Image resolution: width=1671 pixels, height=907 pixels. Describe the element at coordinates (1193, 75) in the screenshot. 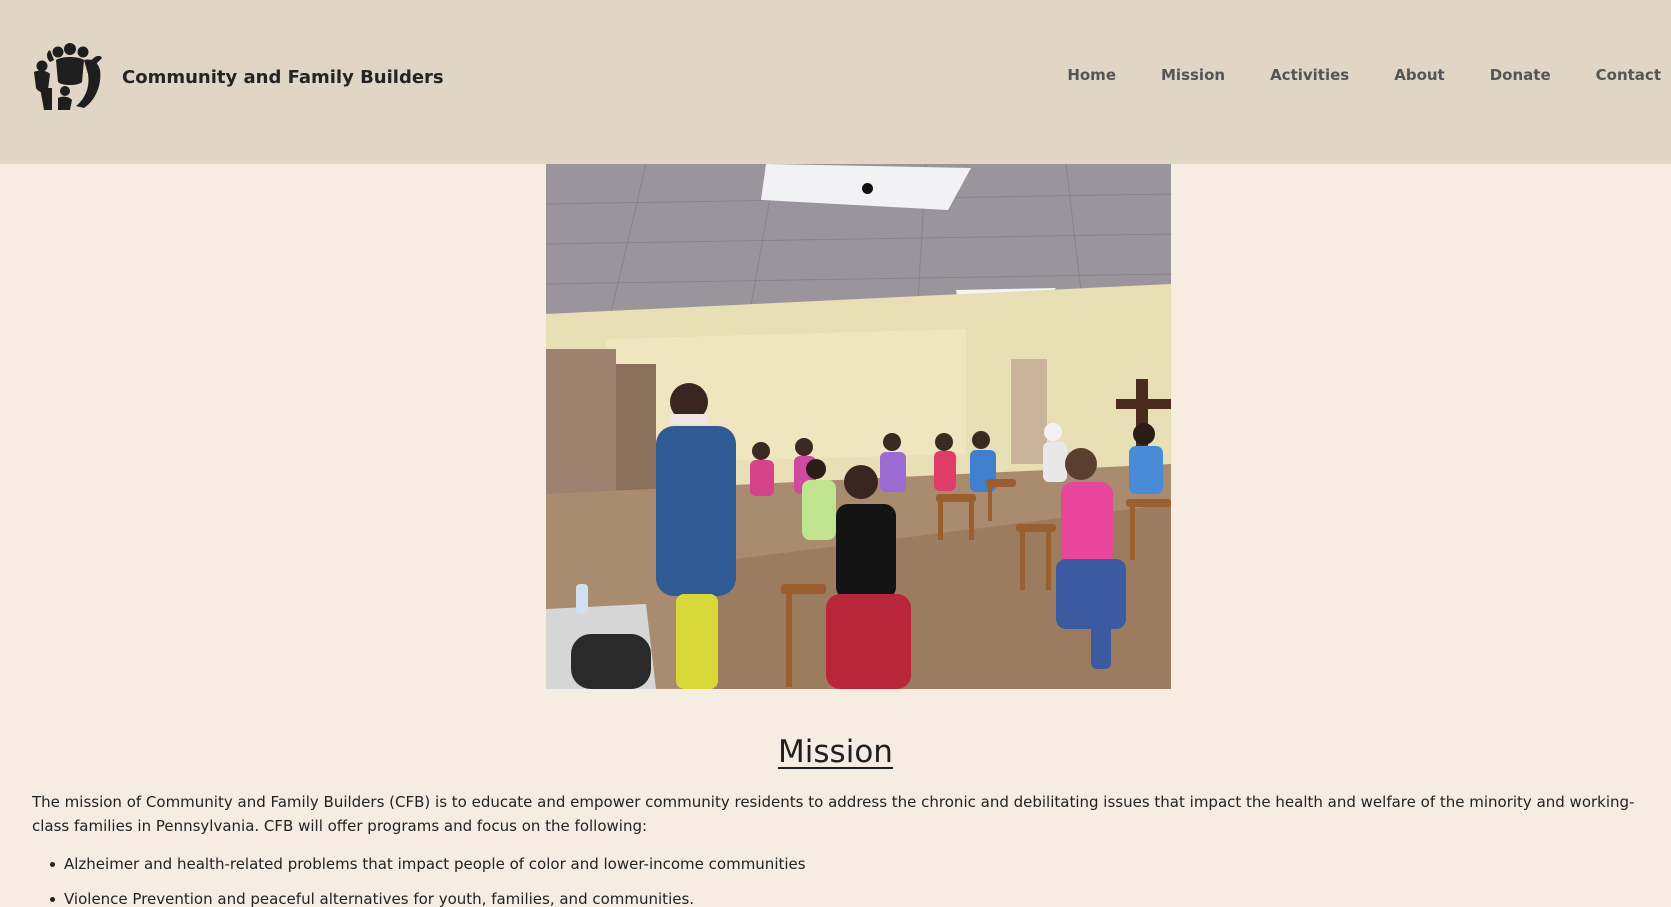

I see `nav-mission: Mission` at that location.